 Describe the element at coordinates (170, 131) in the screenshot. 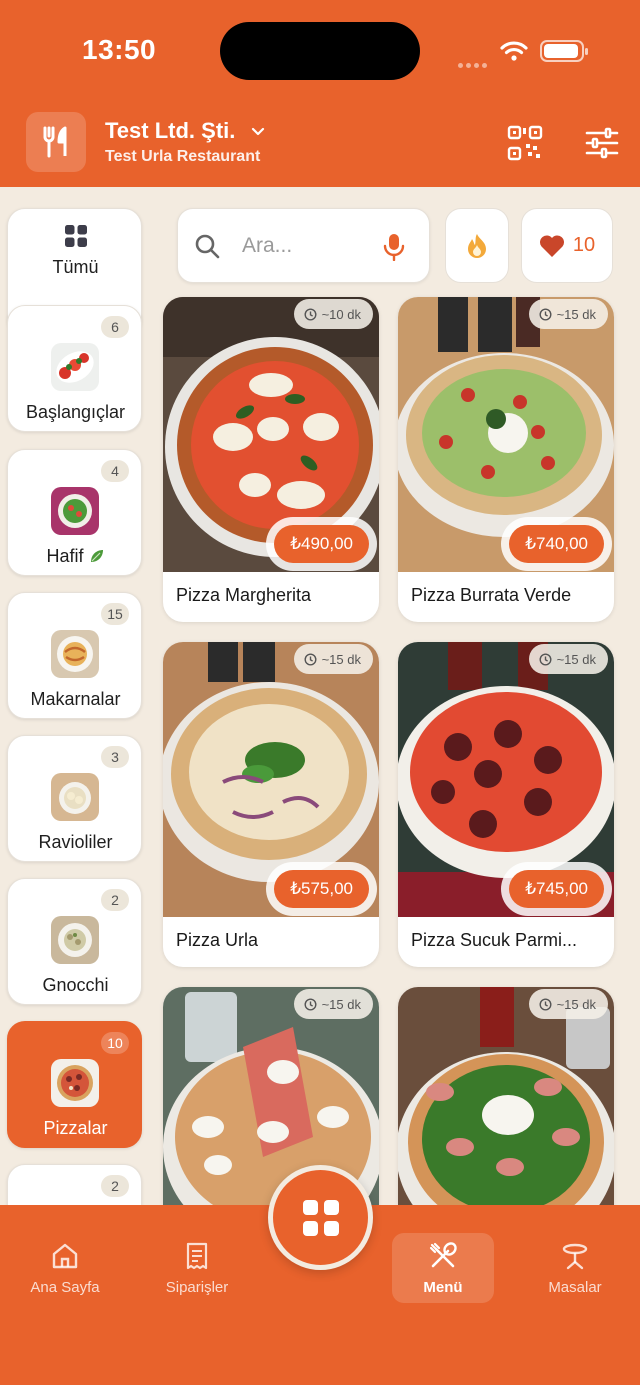

I see `company-name: Test Ltd. Şti.` at that location.